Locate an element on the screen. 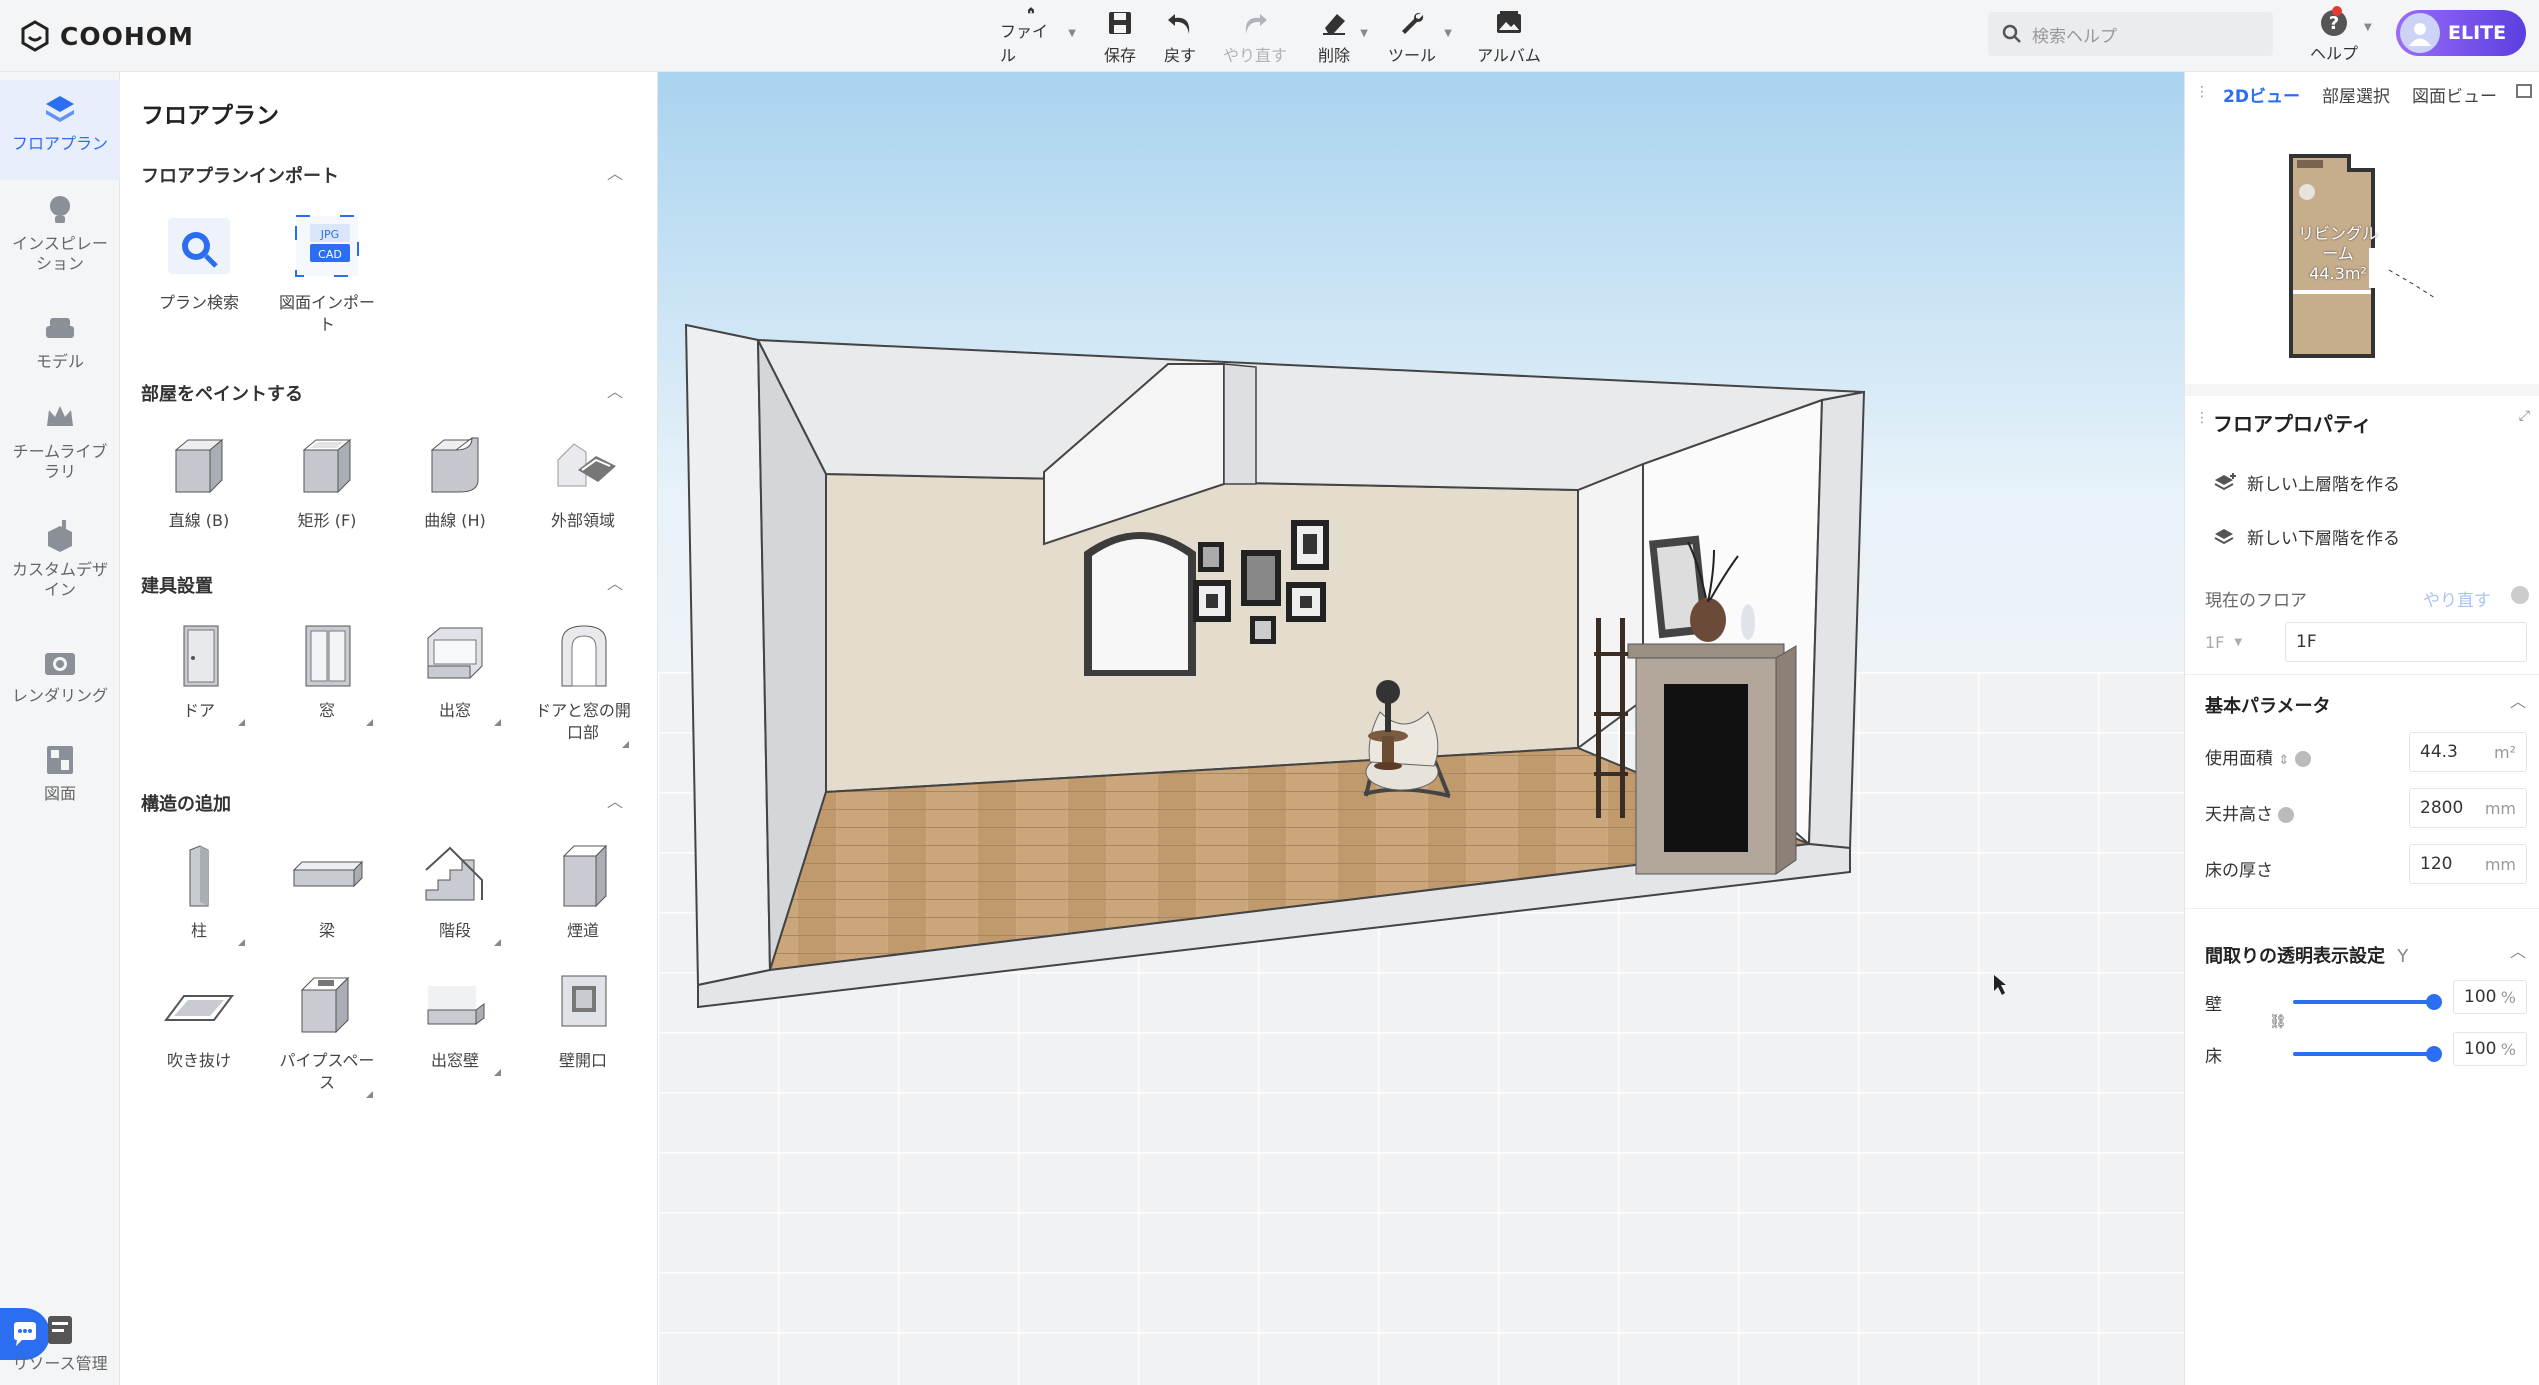 The width and height of the screenshot is (2539, 1385). coohom-logo: COOHOM is located at coordinates (106, 36).